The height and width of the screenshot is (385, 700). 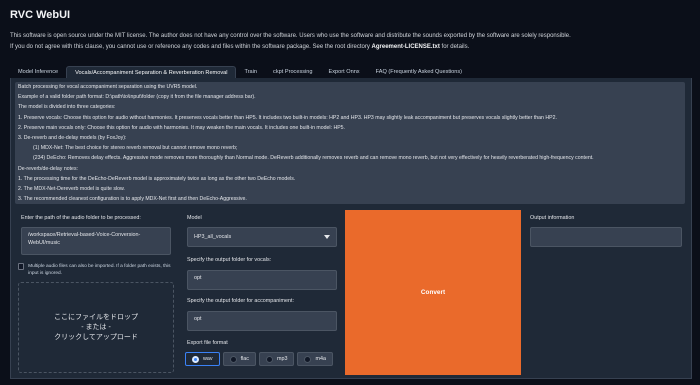 I want to click on upload-drop-text: ここにファイルをドロップ, so click(x=96, y=317).